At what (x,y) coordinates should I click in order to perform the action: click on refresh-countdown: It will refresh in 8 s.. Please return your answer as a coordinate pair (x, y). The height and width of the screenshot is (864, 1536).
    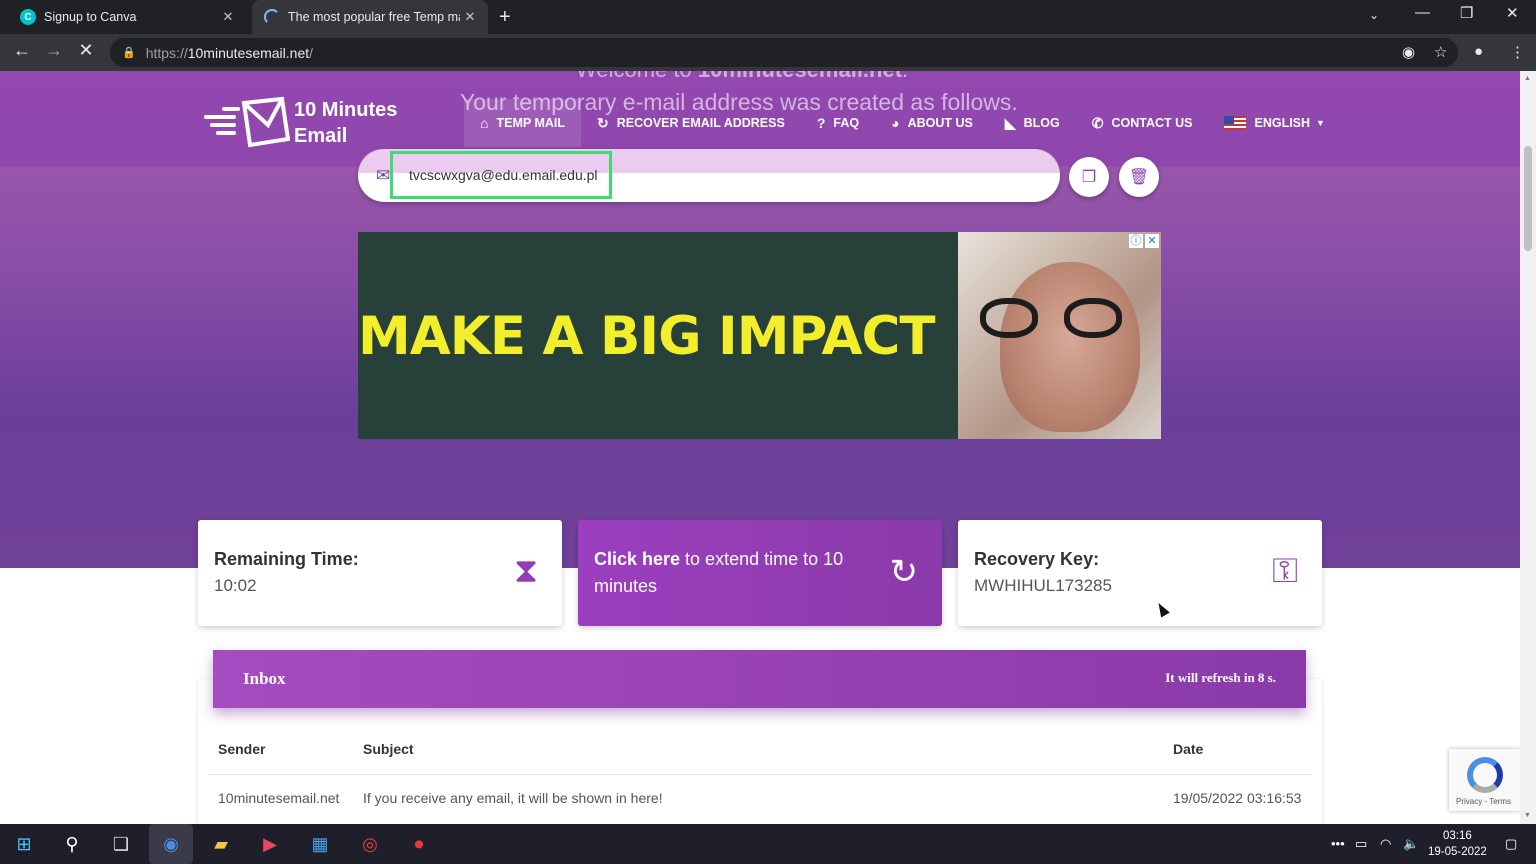
    Looking at the image, I should click on (1220, 677).